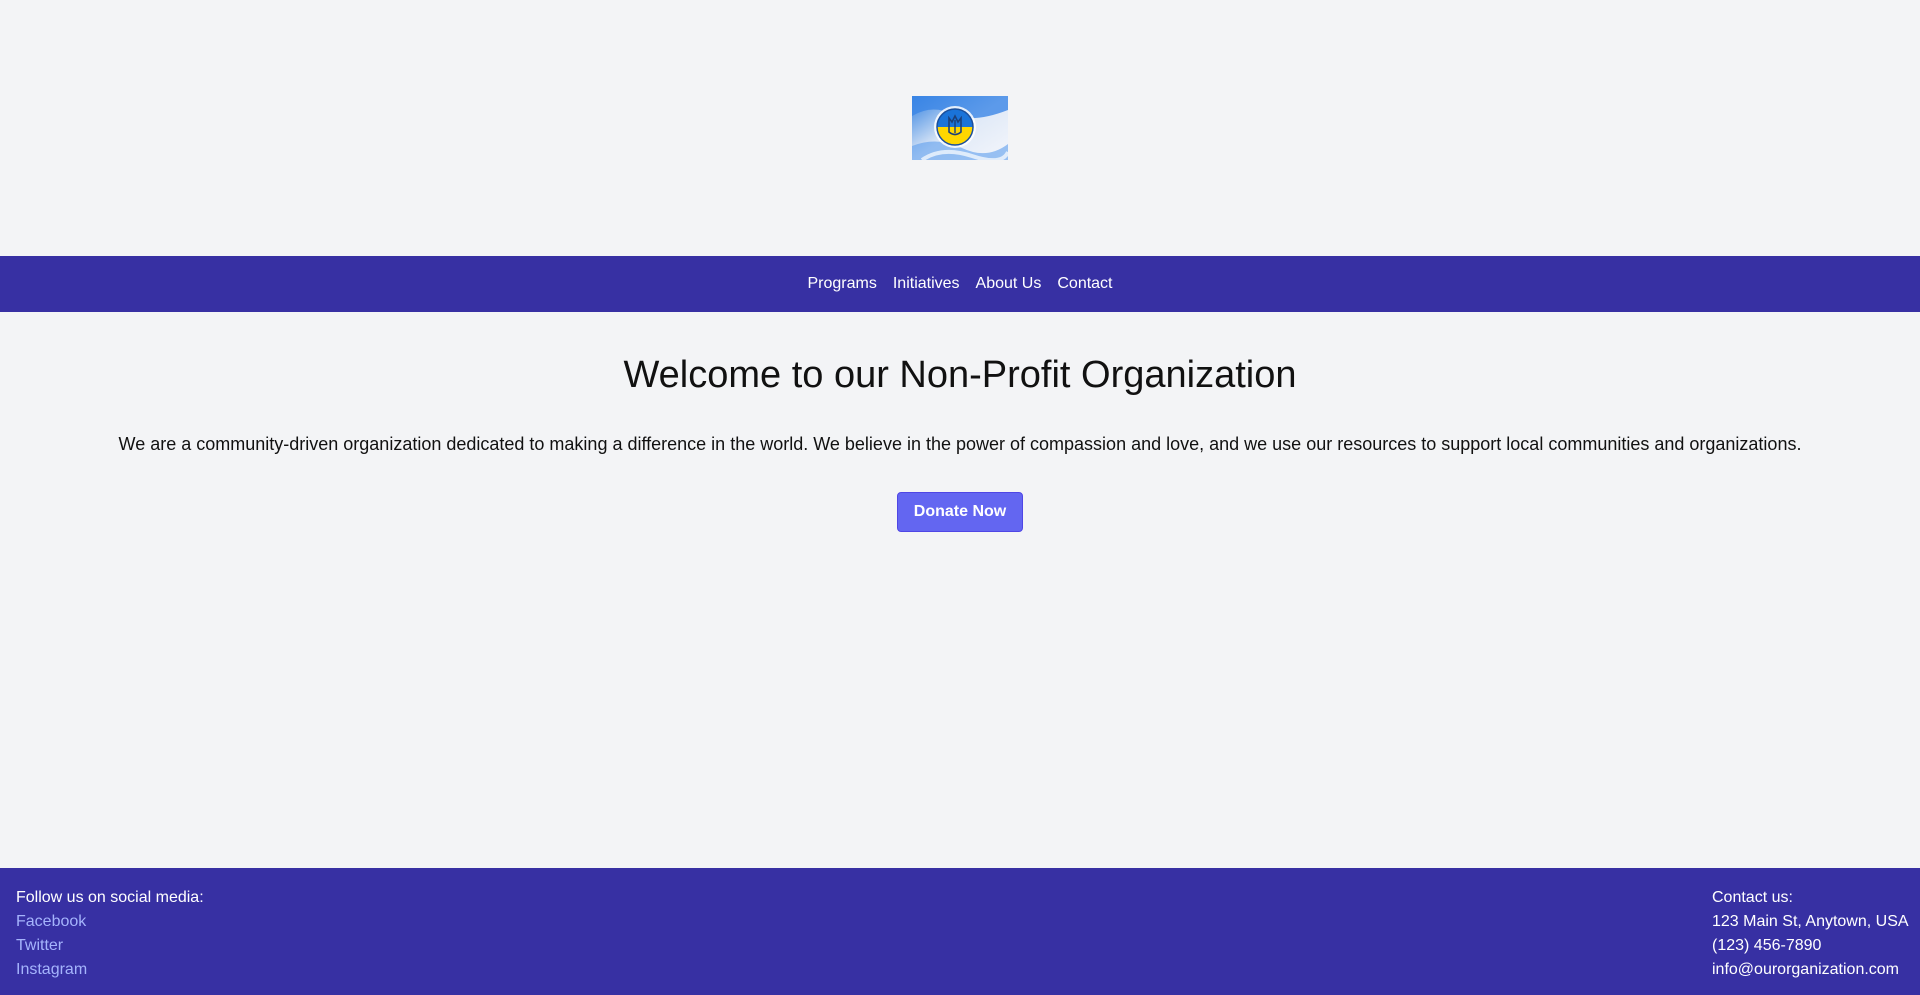  I want to click on ukraine-flag-icon, so click(960, 128).